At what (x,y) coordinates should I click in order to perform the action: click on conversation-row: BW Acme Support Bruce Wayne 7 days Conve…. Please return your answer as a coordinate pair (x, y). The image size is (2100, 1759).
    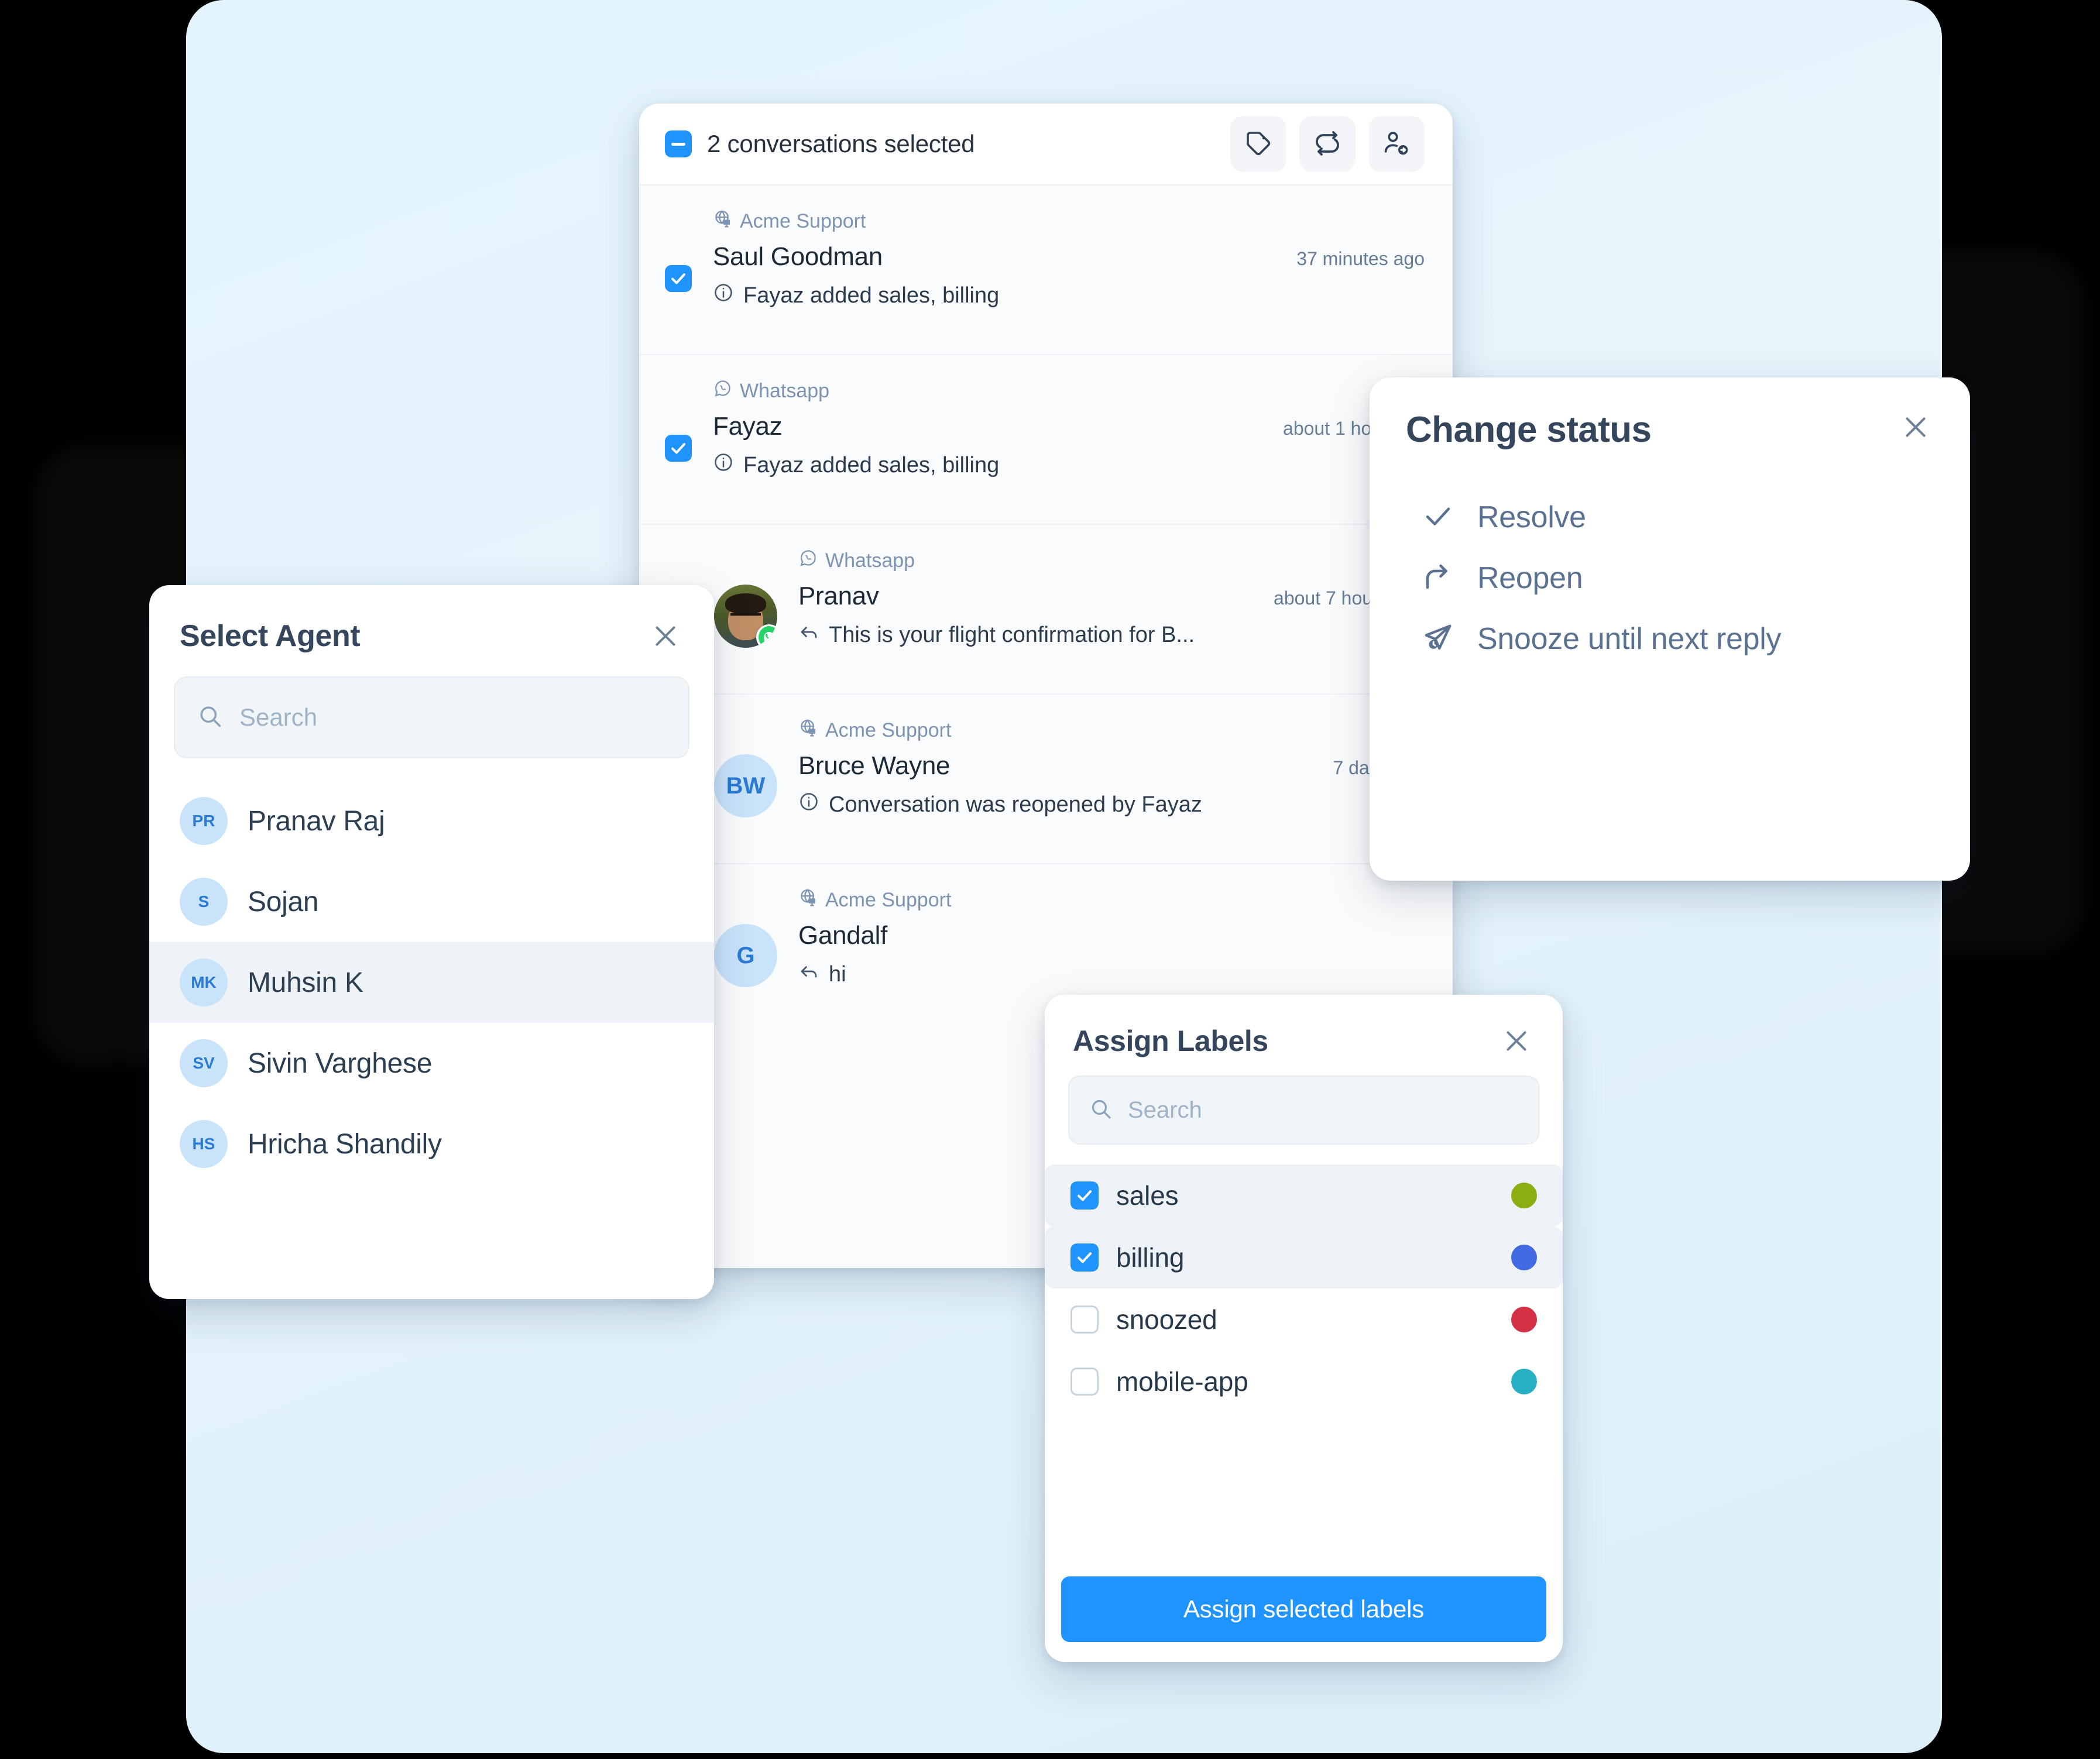
    Looking at the image, I should click on (1046, 779).